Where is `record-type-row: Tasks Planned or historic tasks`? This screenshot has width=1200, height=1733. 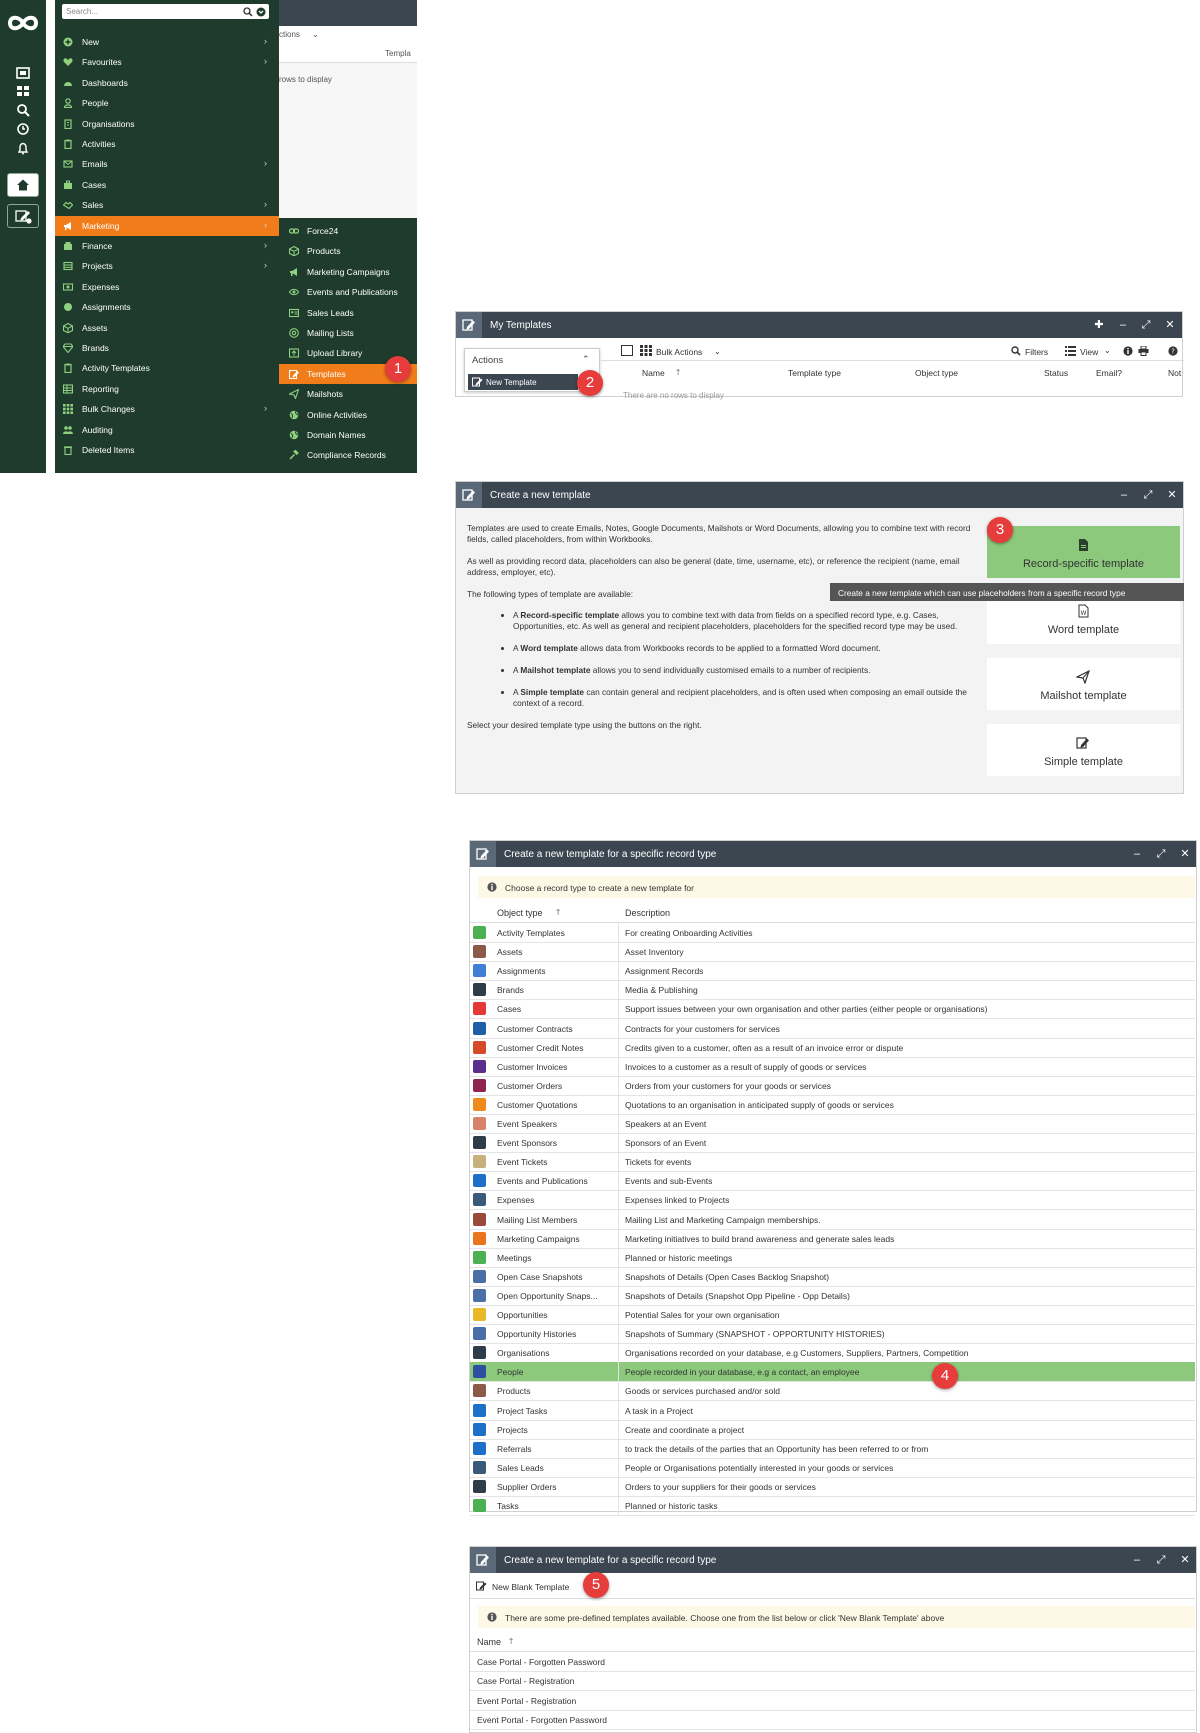
record-type-row: Tasks Planned or historic tasks is located at coordinates (832, 1506).